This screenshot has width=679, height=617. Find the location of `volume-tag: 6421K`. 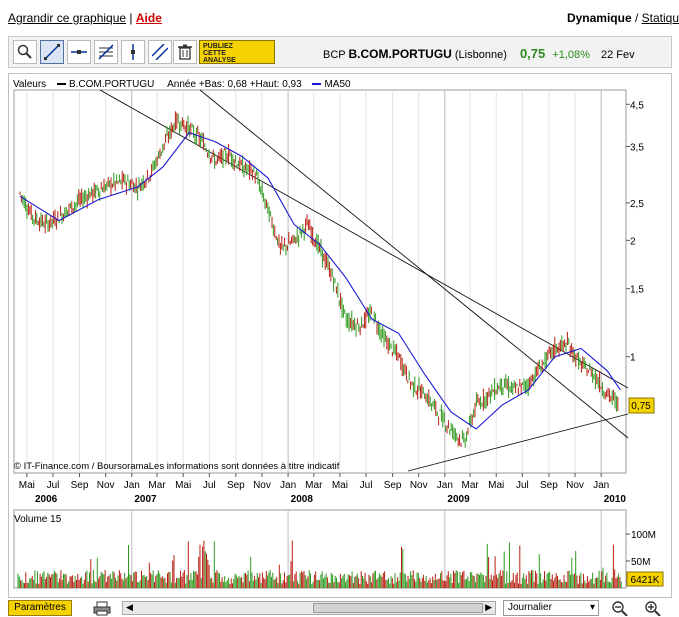

volume-tag: 6421K is located at coordinates (645, 579).